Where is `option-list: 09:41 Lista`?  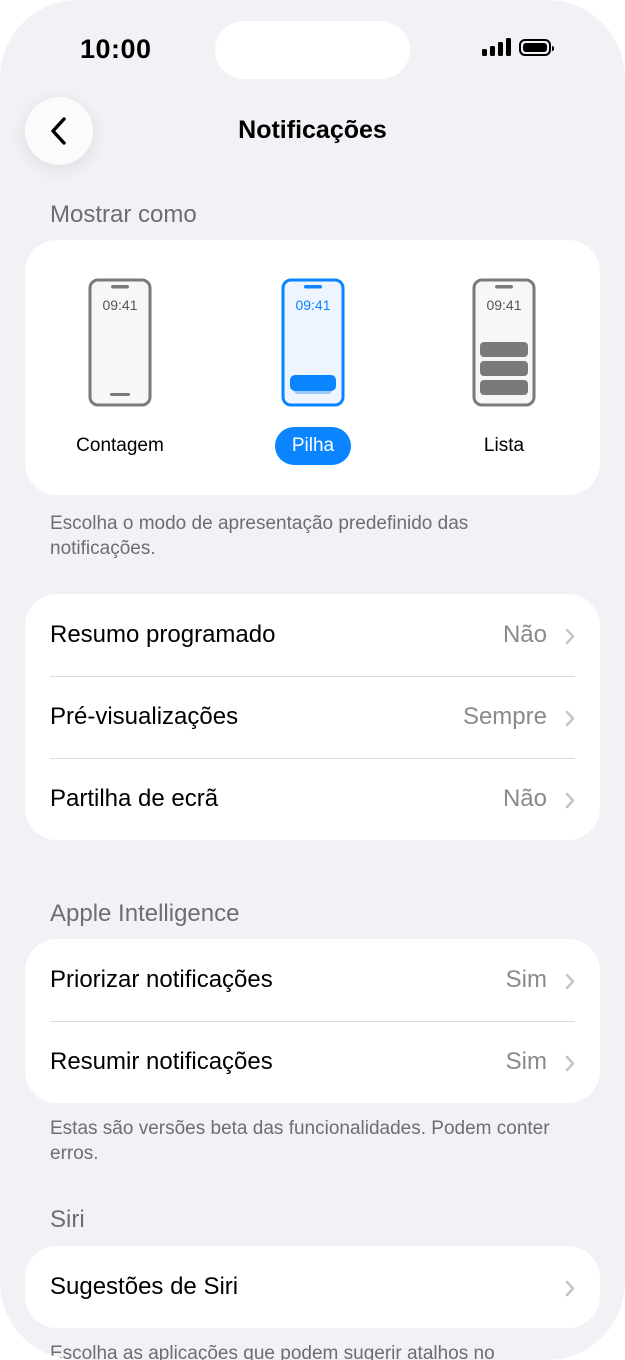 option-list: 09:41 Lista is located at coordinates (504, 352).